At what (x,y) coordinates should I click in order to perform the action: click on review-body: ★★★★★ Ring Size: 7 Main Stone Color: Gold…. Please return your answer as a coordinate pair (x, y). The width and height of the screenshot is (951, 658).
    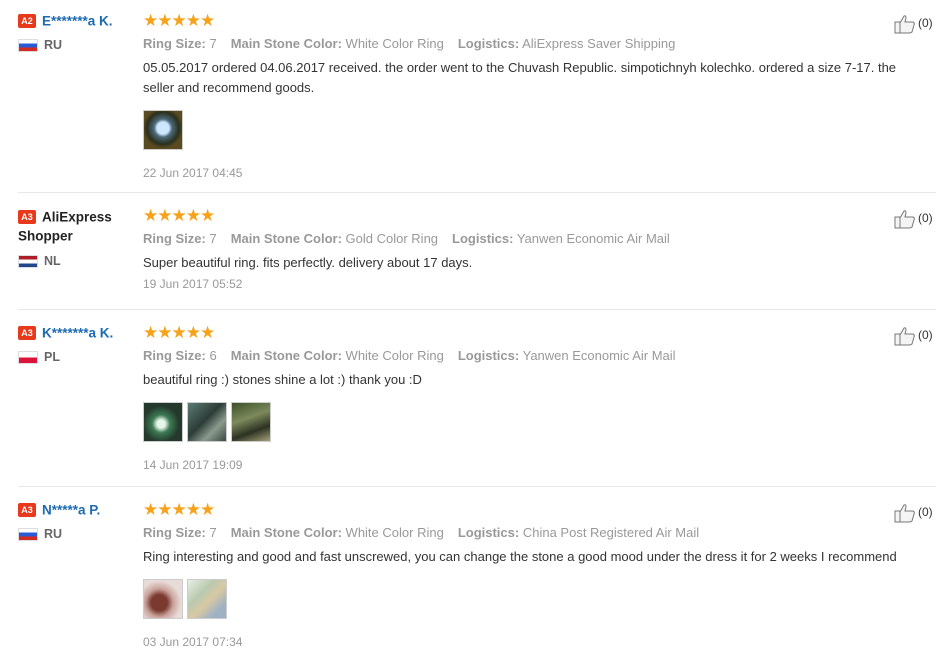
    Looking at the image, I should click on (523, 249).